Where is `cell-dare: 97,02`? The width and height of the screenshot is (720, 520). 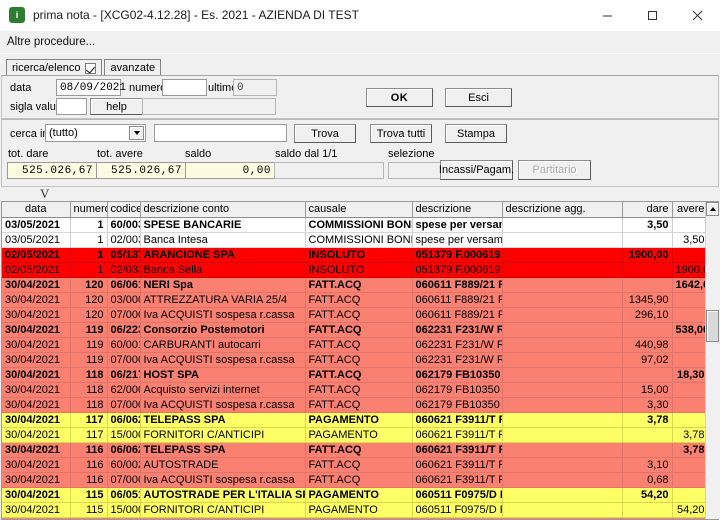 cell-dare: 97,02 is located at coordinates (647, 360).